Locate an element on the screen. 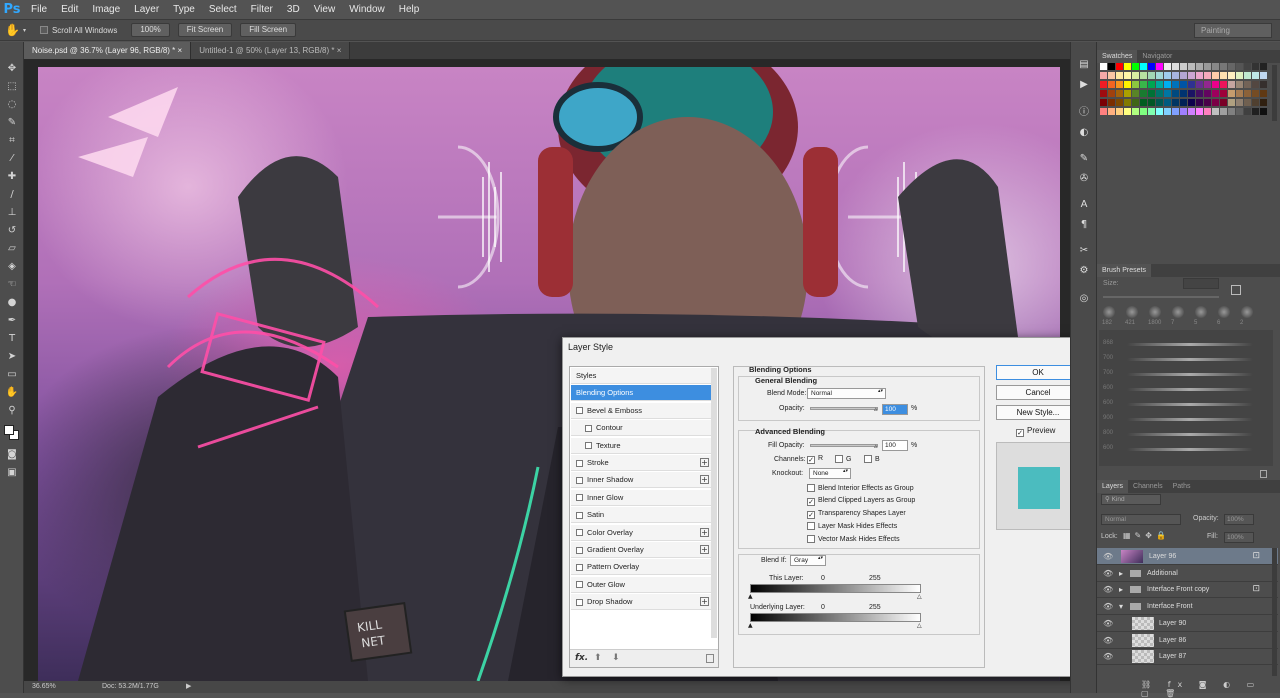 The height and width of the screenshot is (698, 1280). style-bevel-emboss: Bevel & Emboss is located at coordinates (641, 410).